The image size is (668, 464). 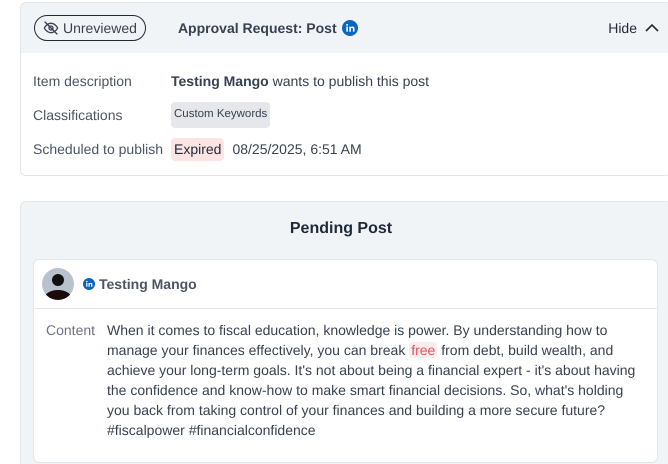 I want to click on status-badge: Expired, so click(x=197, y=149).